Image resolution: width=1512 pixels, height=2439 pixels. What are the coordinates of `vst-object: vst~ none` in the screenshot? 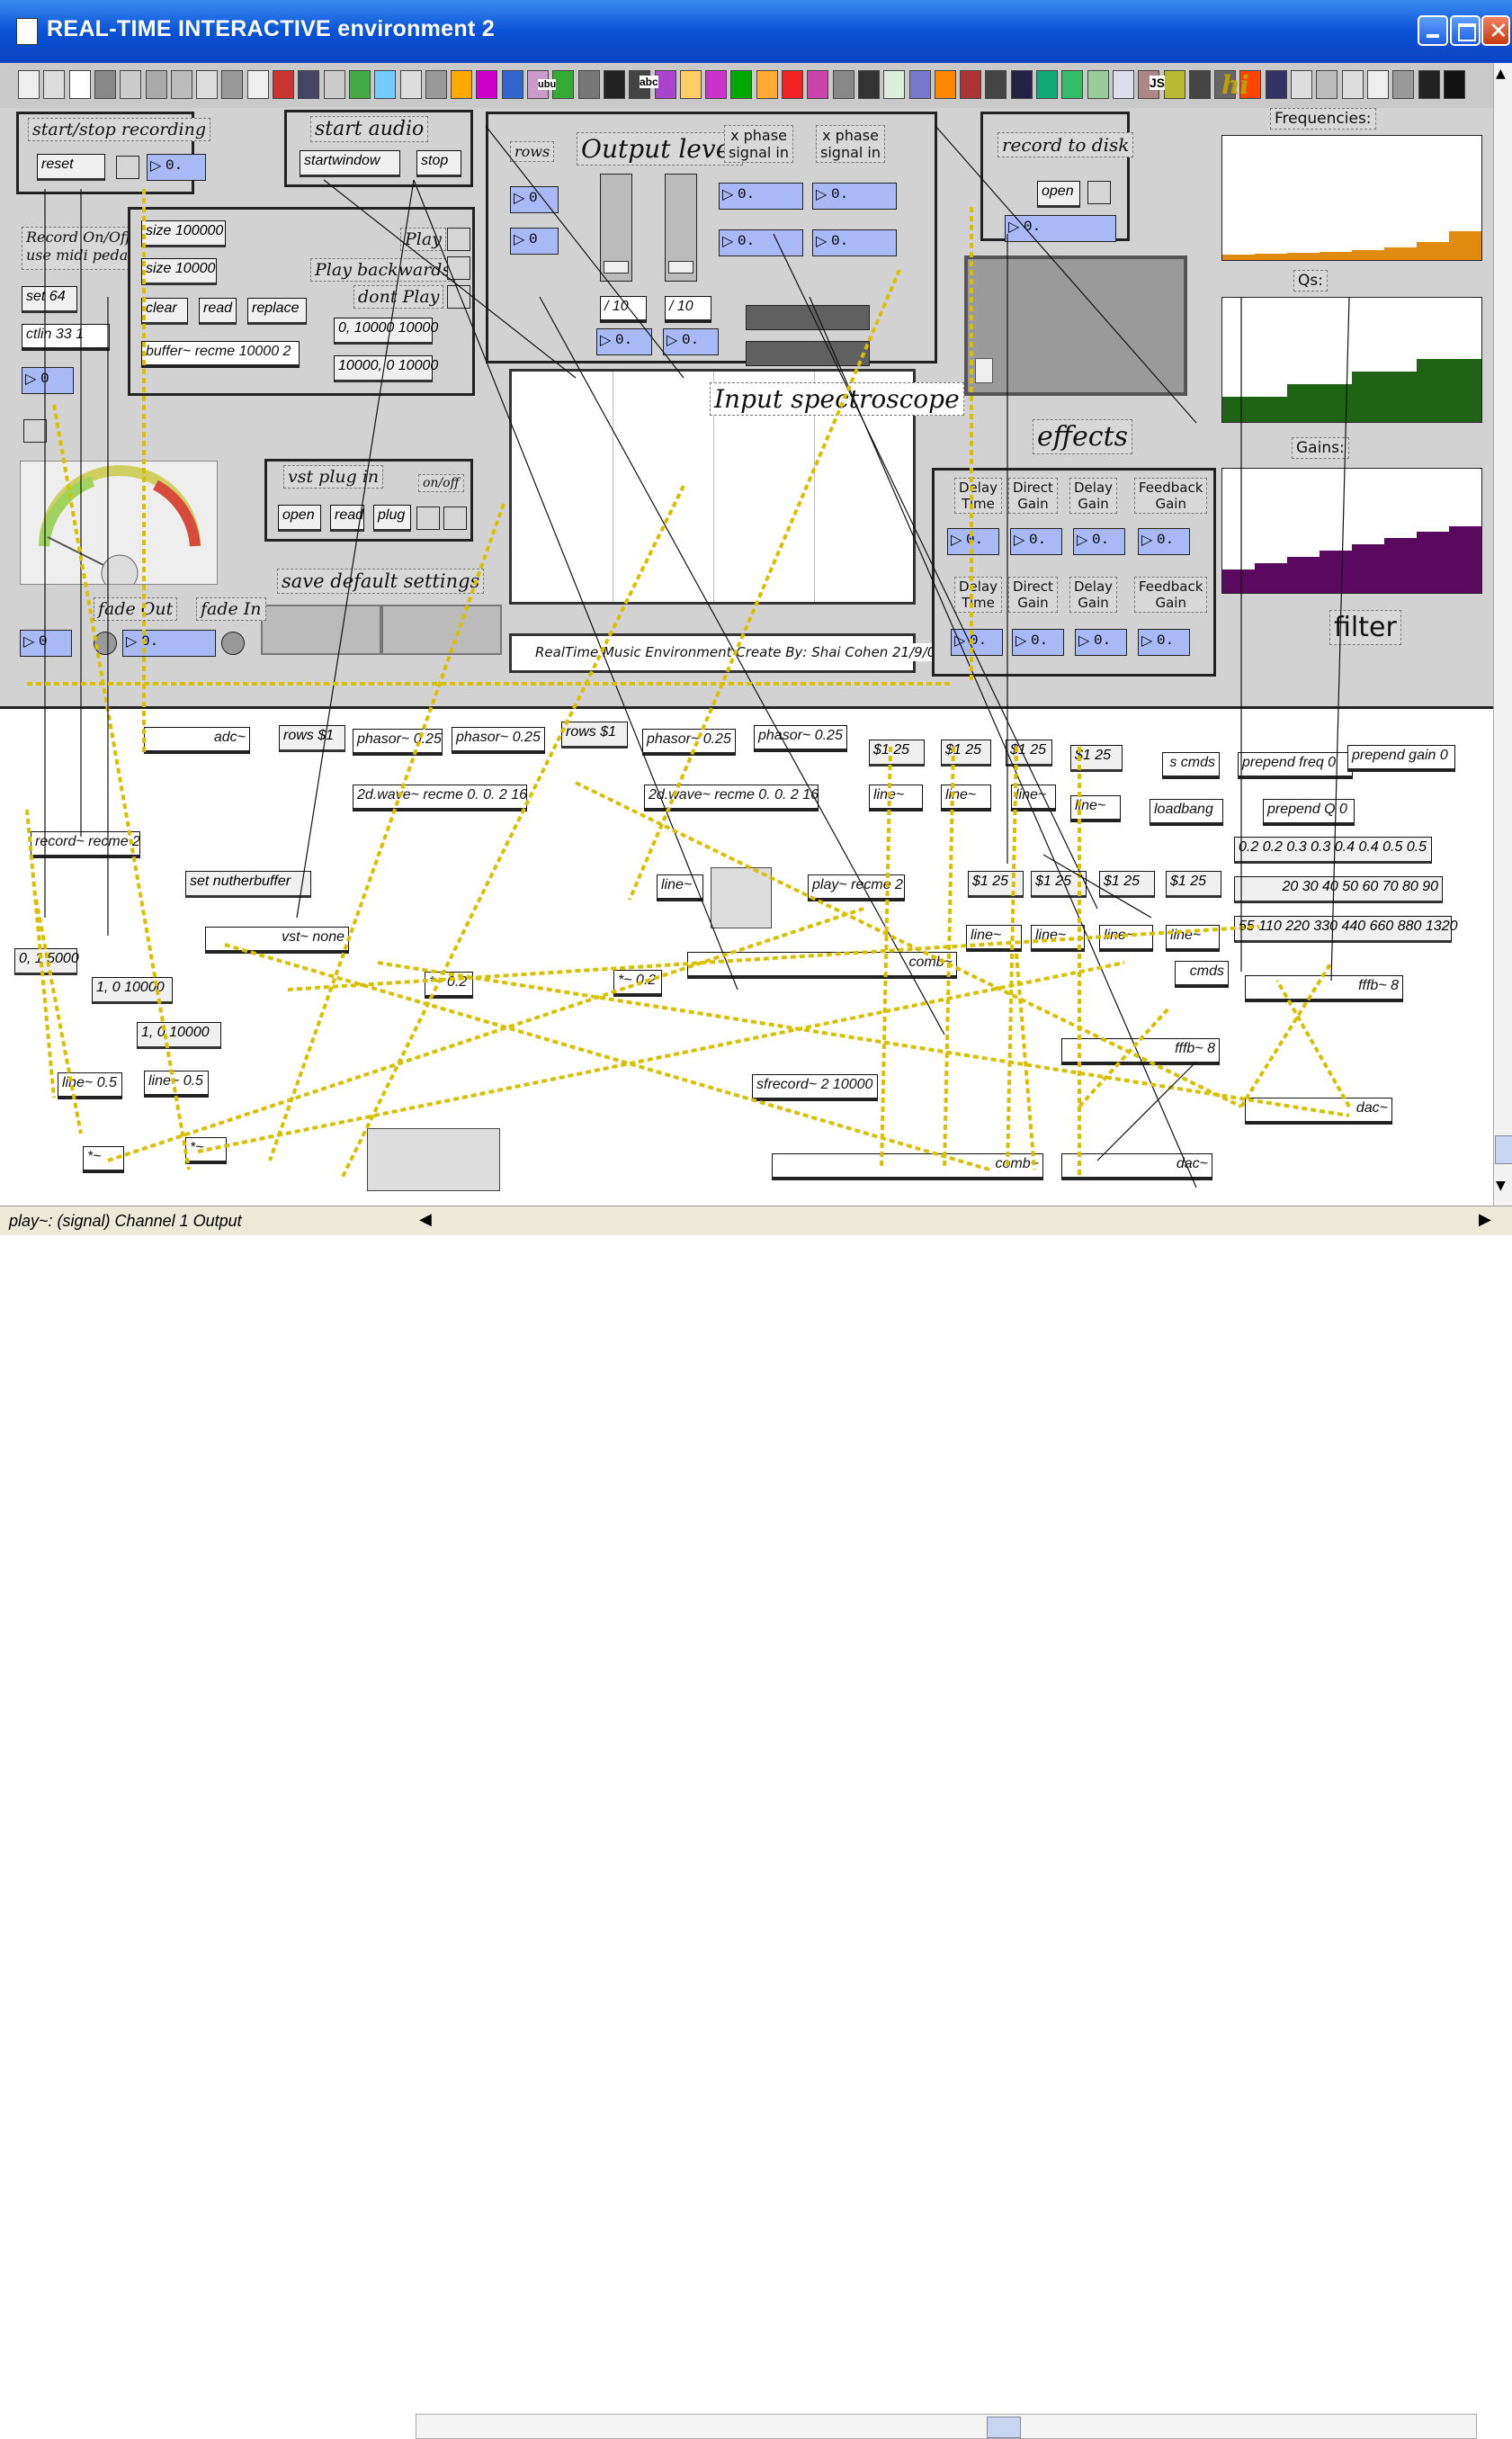 It's located at (277, 940).